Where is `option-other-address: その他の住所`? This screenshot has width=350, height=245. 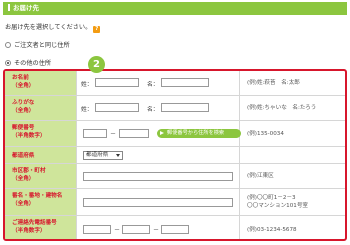 option-other-address: その他の住所 is located at coordinates (28, 62).